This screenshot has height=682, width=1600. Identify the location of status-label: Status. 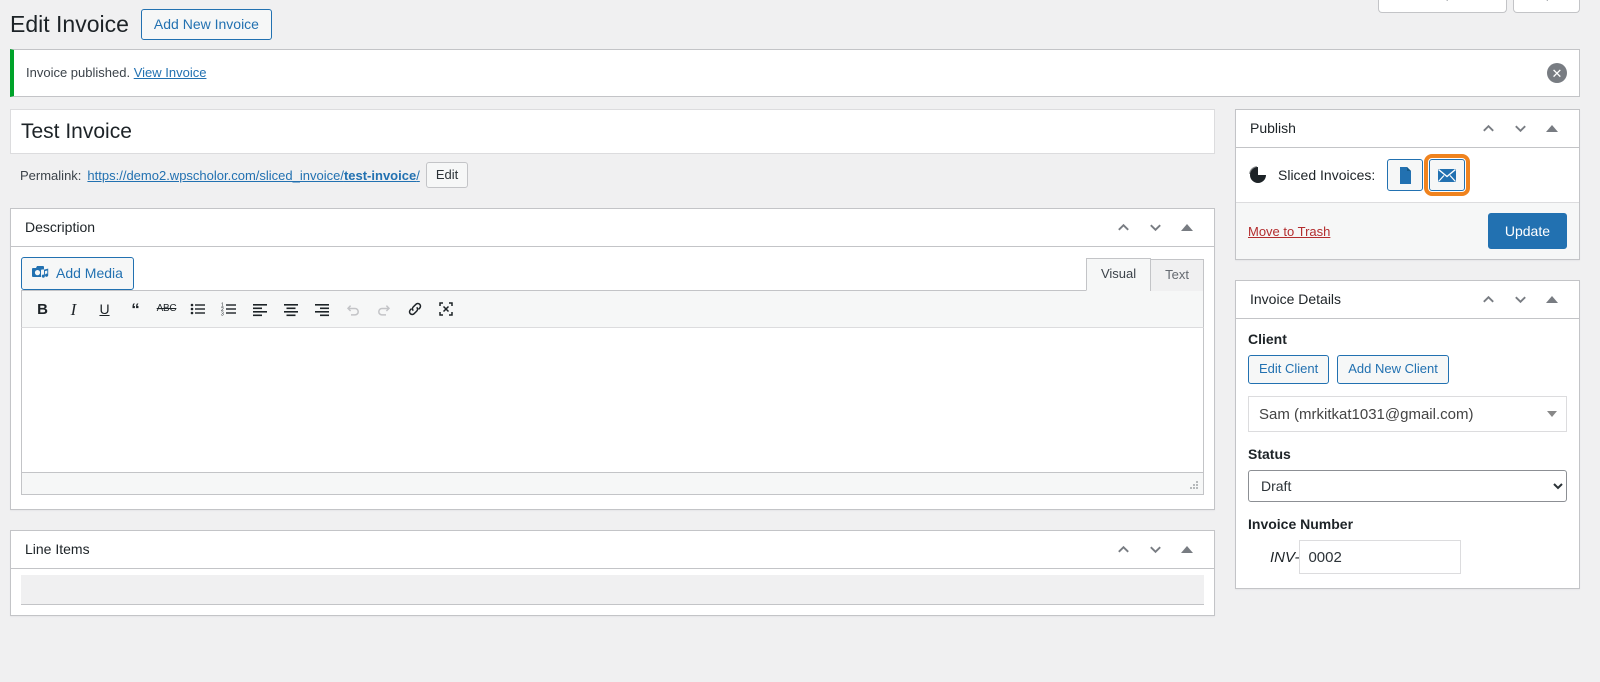
(1269, 454).